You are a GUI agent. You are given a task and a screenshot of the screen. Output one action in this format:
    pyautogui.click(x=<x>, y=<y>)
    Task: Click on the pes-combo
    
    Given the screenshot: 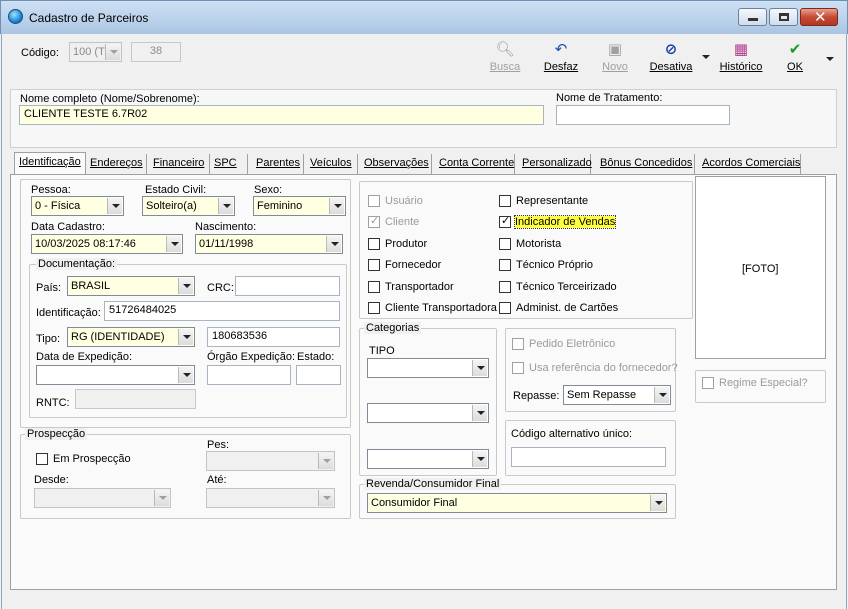 What is the action you would take?
    pyautogui.click(x=270, y=461)
    